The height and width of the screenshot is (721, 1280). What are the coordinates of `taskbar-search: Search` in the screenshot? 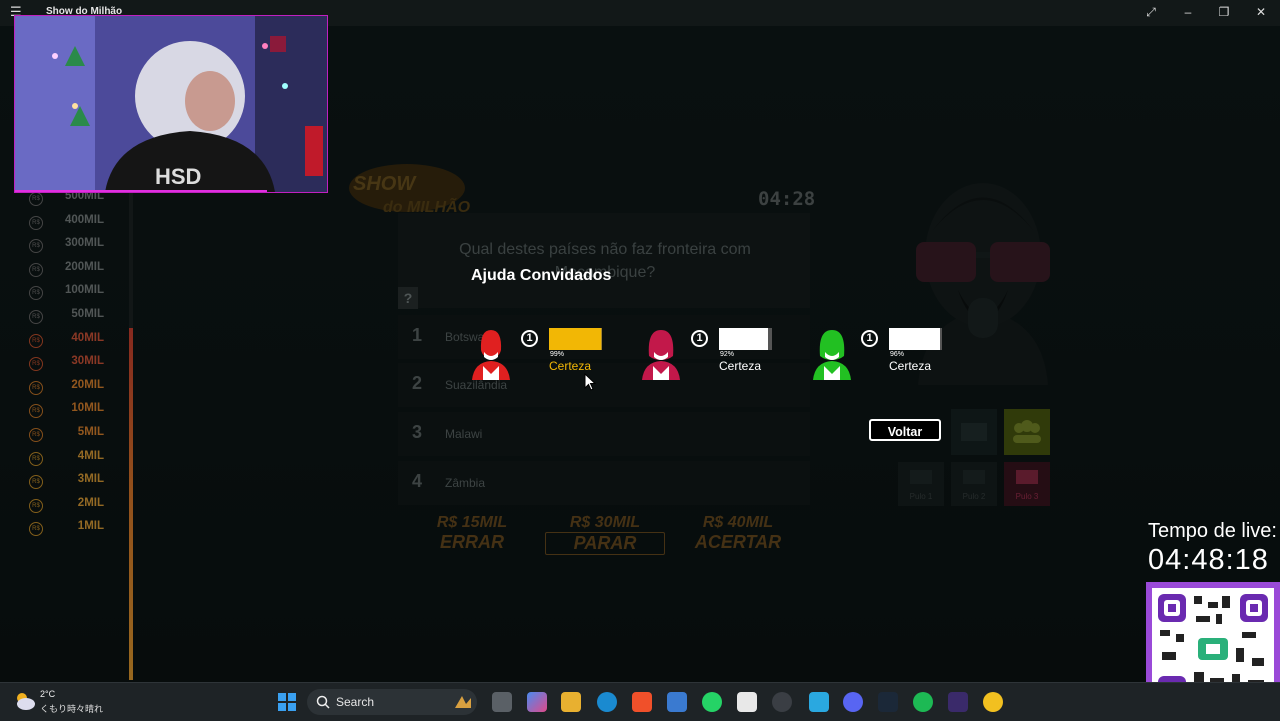 It's located at (392, 702).